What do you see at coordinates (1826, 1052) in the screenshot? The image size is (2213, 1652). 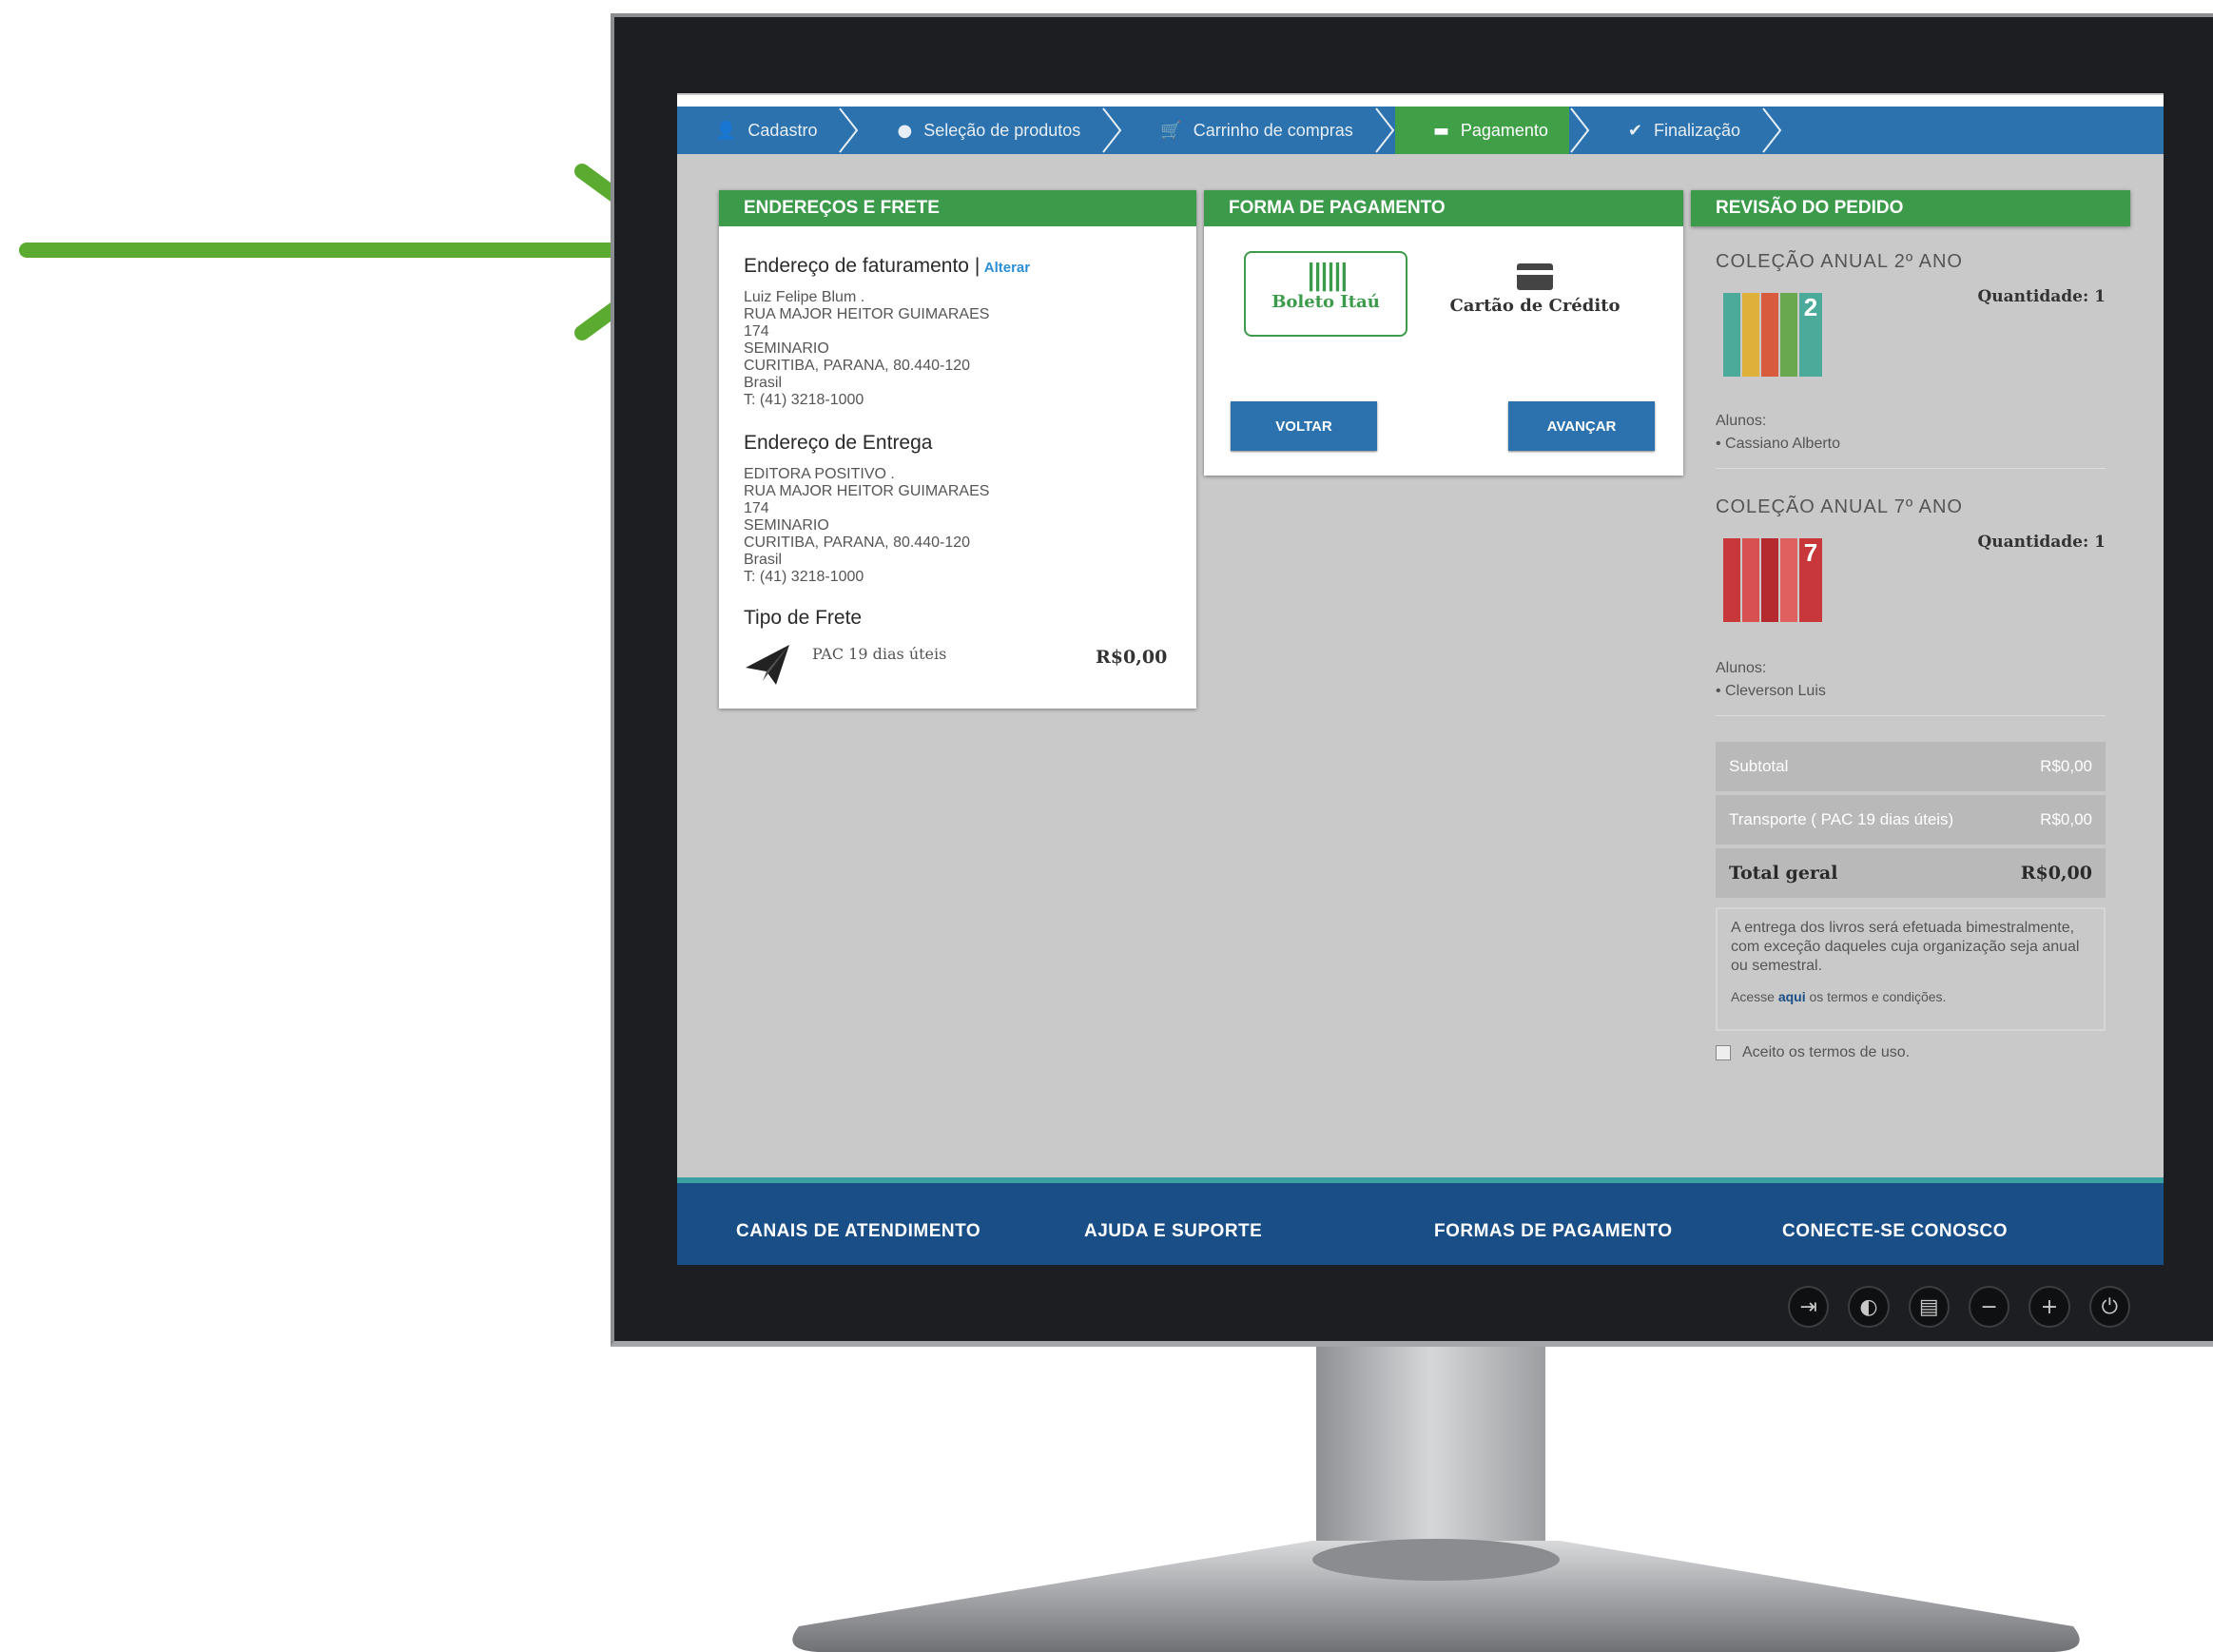 I see `accept-label: Aceito os termos de uso.` at bounding box center [1826, 1052].